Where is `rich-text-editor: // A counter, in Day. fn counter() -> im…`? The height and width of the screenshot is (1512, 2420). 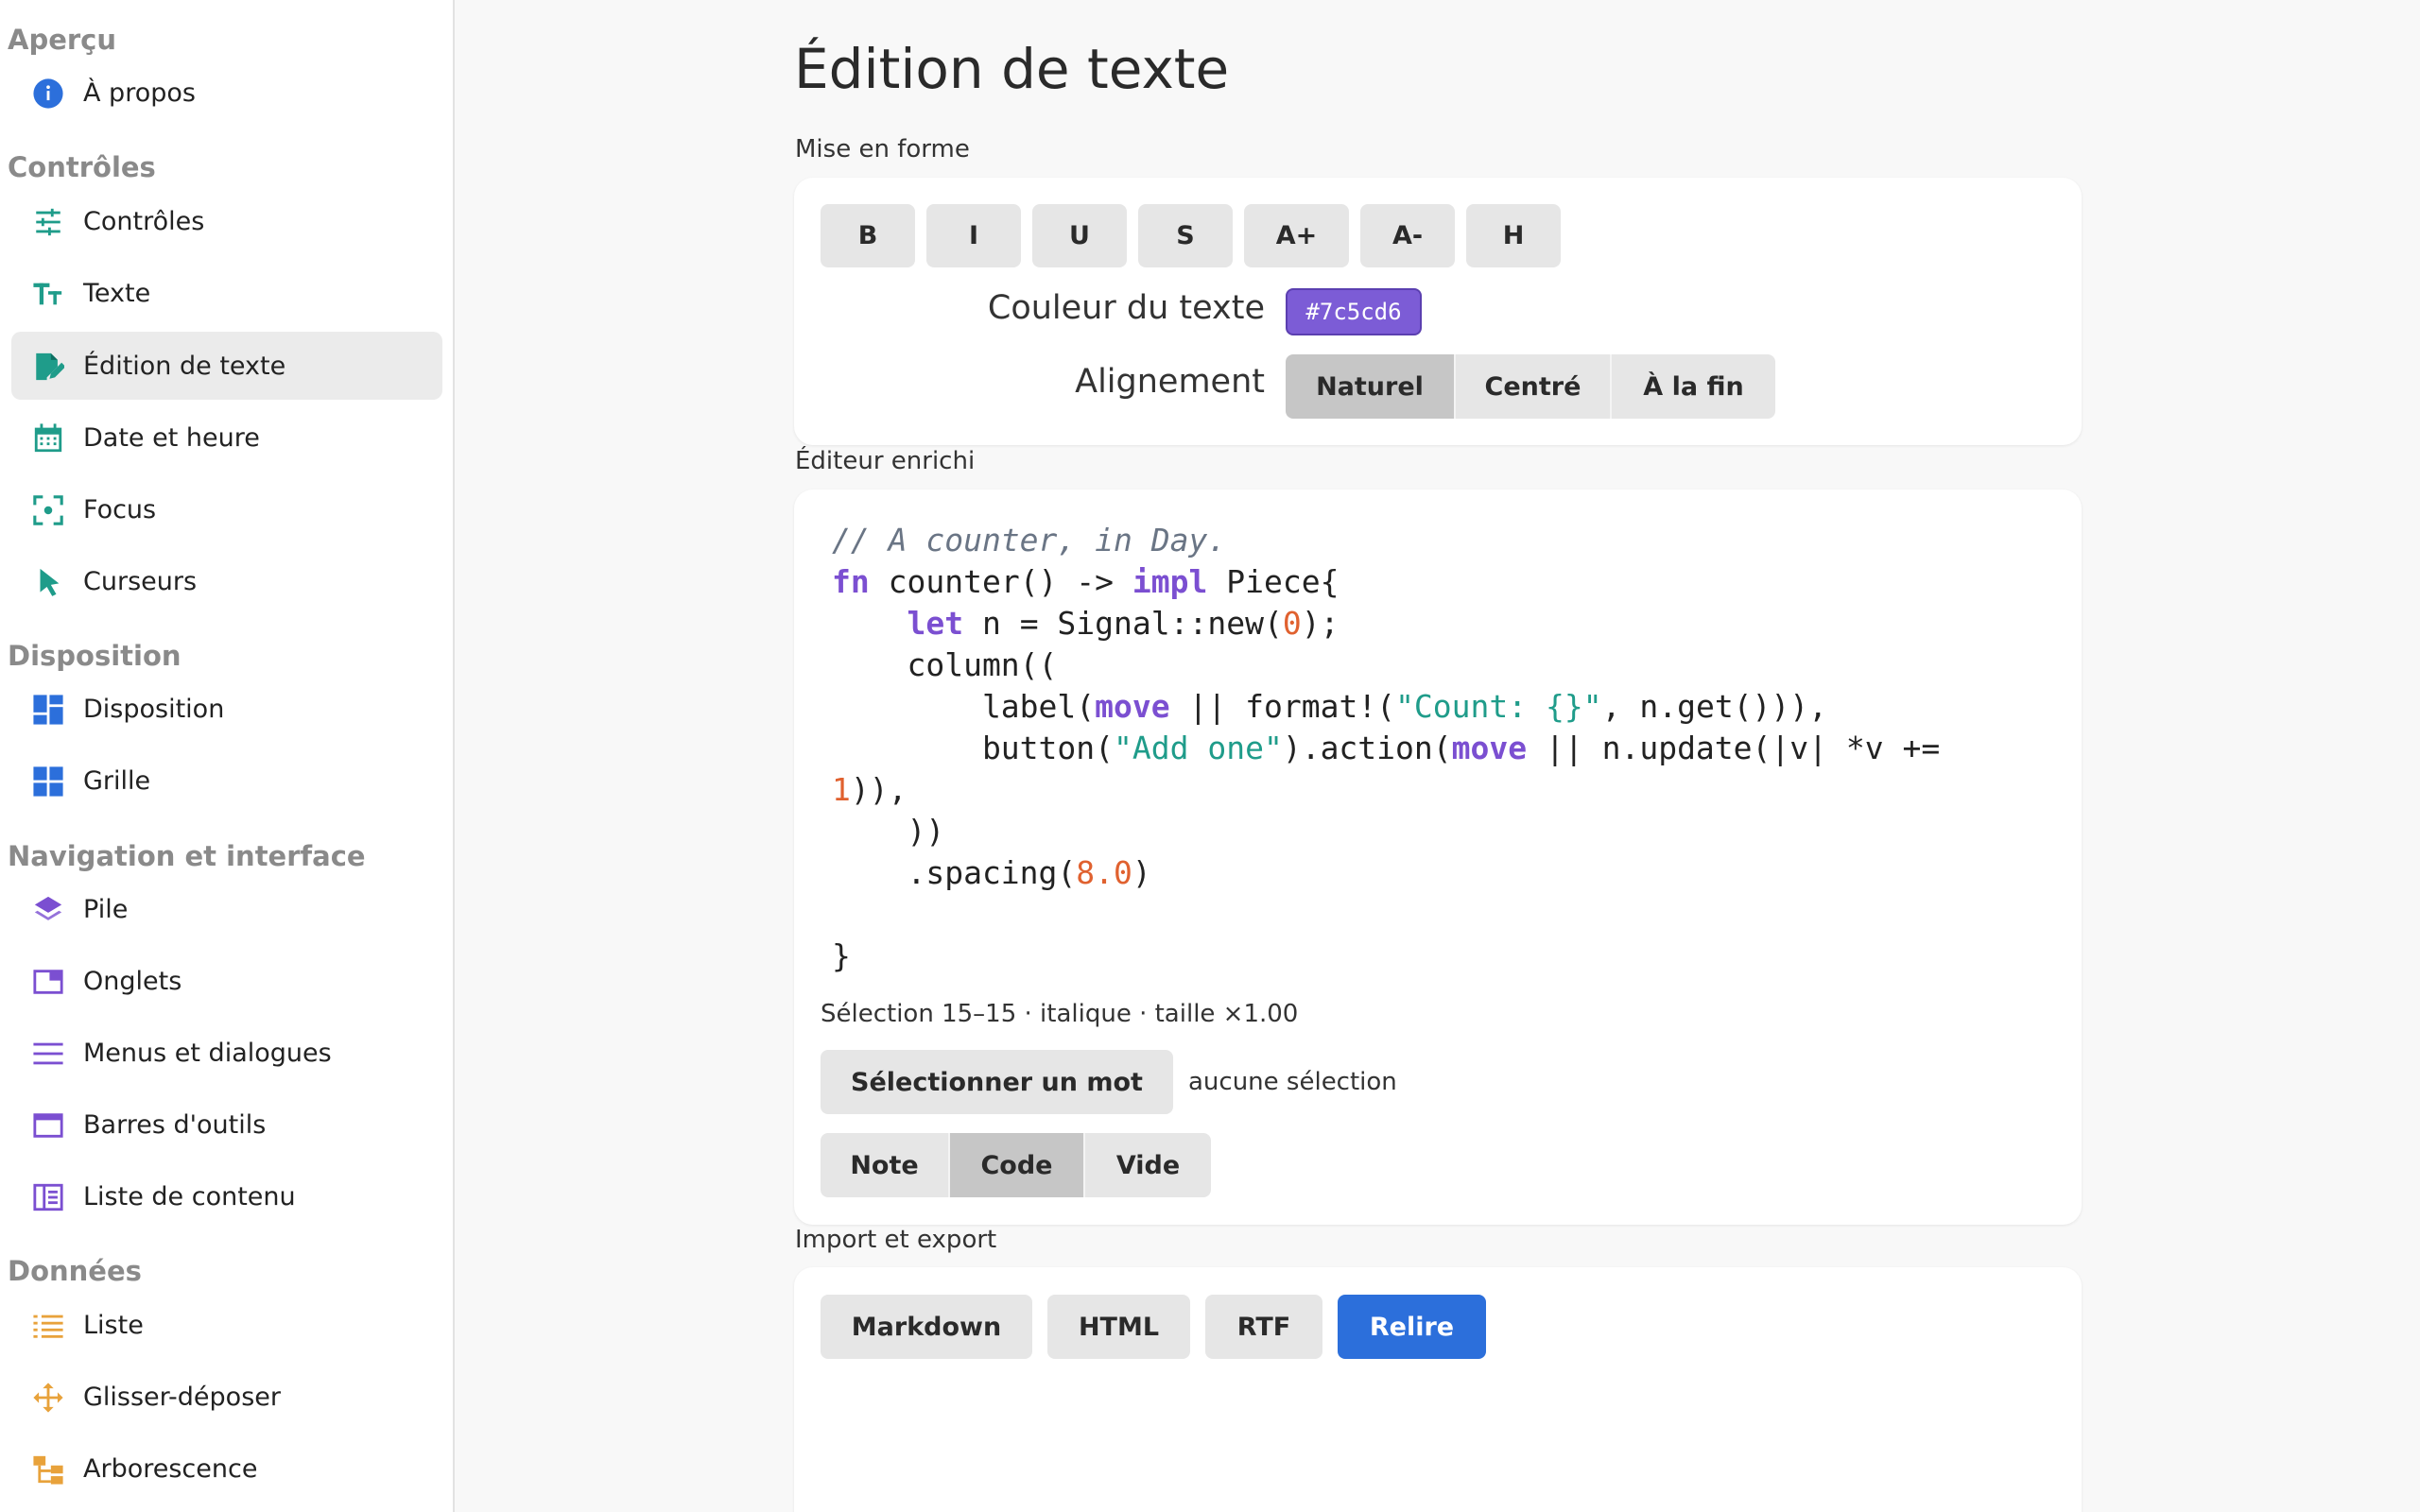 rich-text-editor: // A counter, in Day. fn counter() -> im… is located at coordinates (1386, 748).